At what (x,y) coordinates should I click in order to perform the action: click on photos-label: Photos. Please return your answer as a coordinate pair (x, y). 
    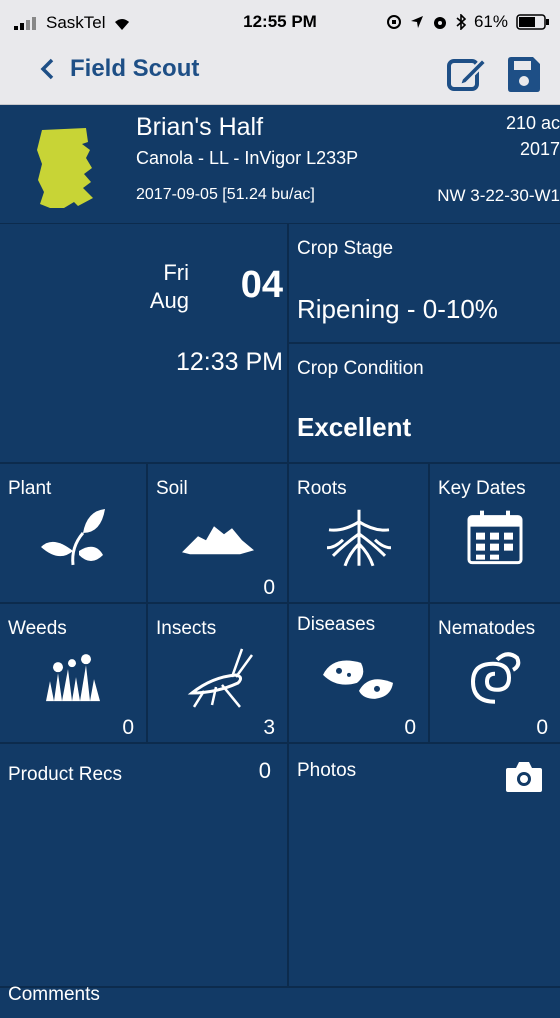
    Looking at the image, I should click on (327, 770).